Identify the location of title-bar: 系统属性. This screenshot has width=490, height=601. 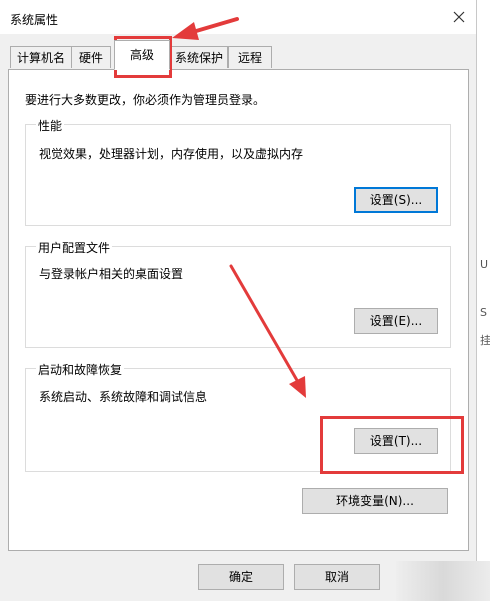
(238, 17).